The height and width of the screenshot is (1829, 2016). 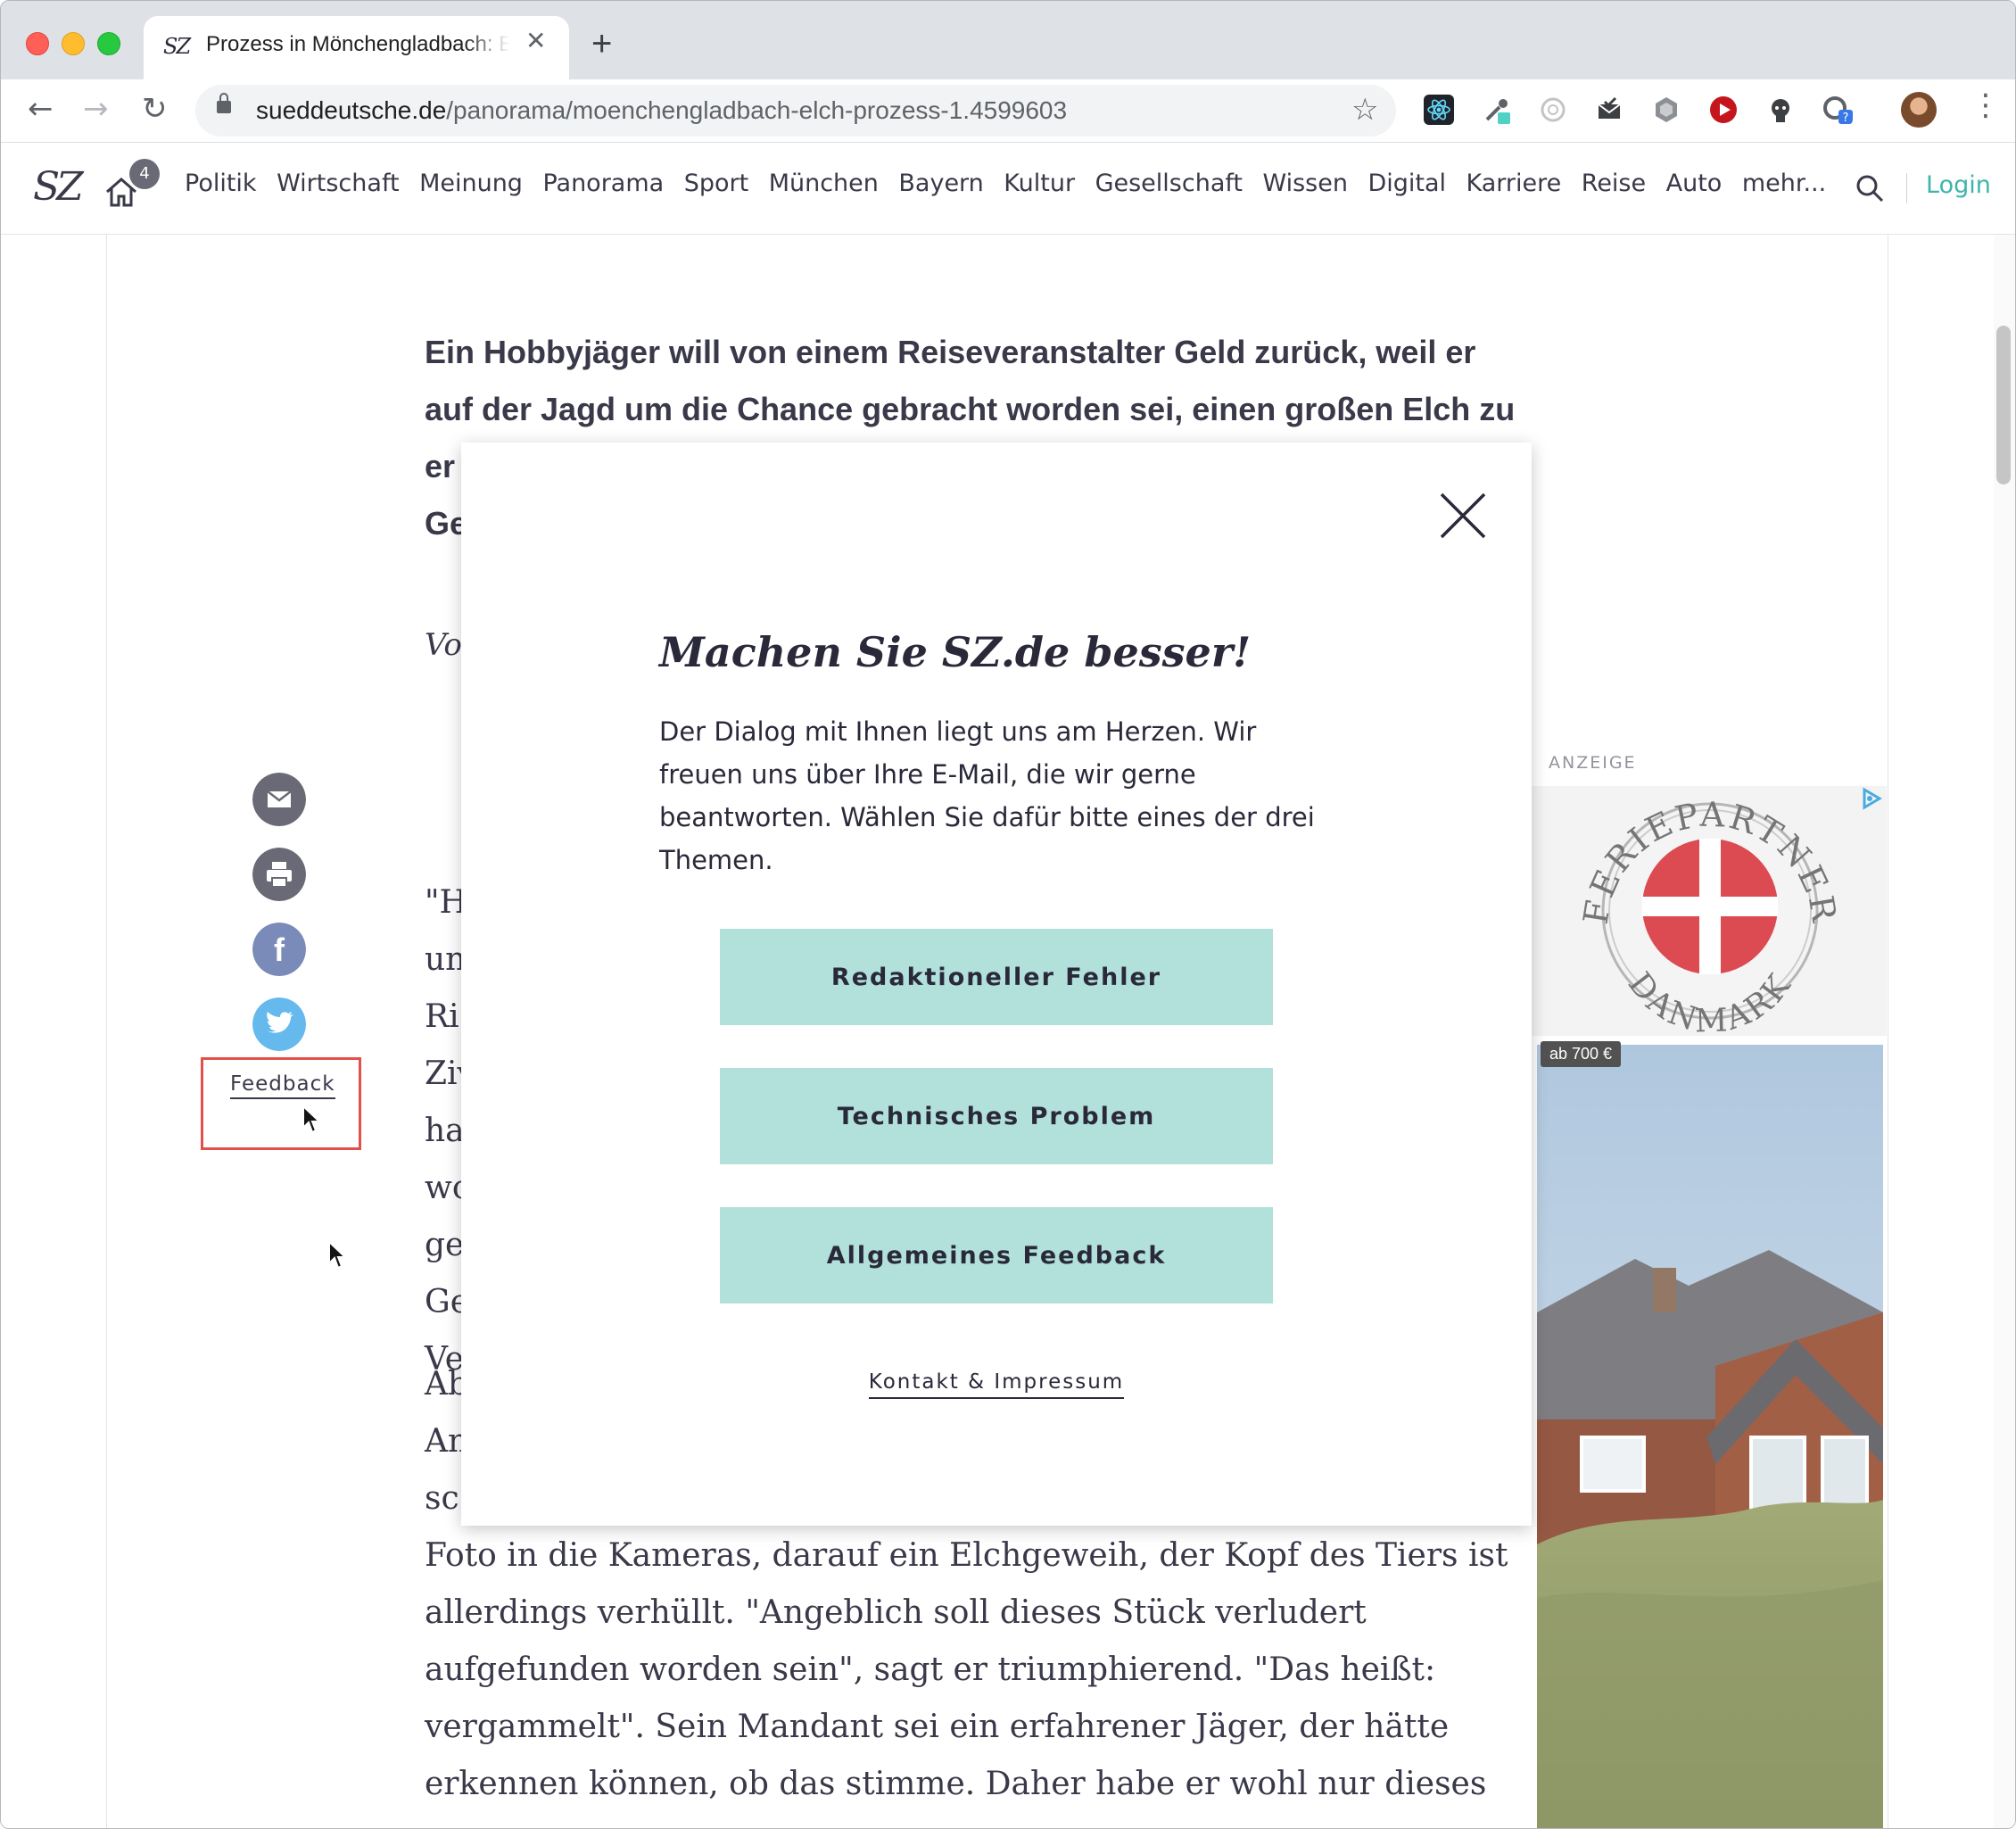 I want to click on contact-imprint-link: Kontakt & Impressum, so click(x=996, y=1384).